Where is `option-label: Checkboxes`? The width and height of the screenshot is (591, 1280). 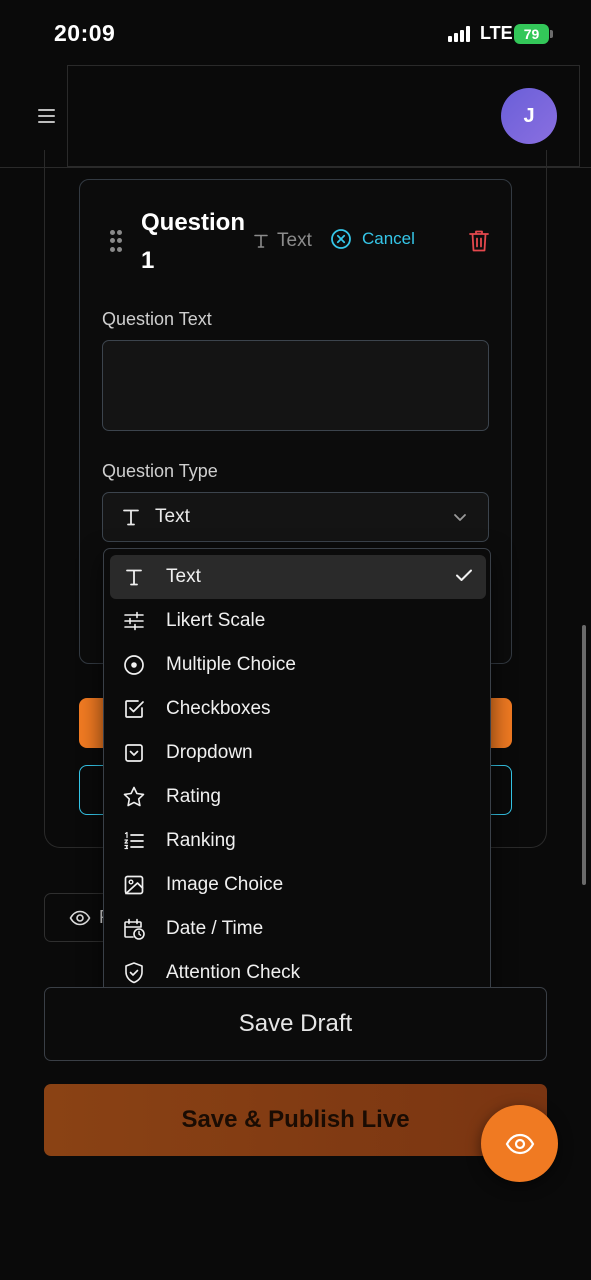 option-label: Checkboxes is located at coordinates (218, 708).